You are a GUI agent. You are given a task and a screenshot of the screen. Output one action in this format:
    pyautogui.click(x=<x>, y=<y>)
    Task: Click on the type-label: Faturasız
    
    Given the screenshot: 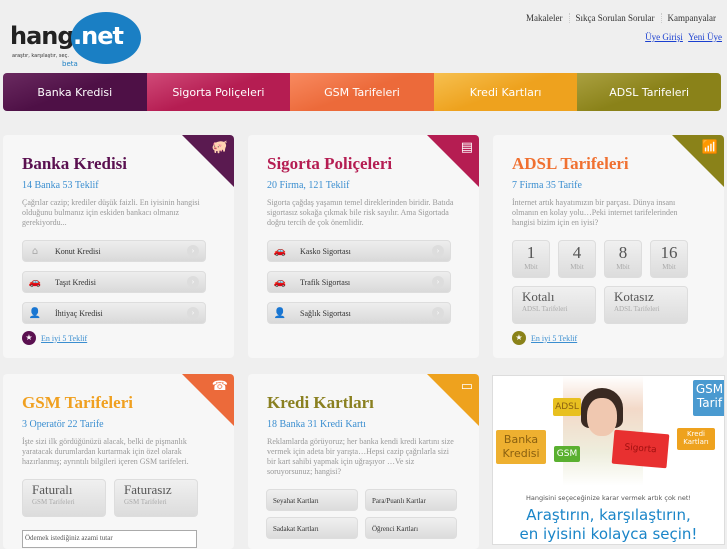 What is the action you would take?
    pyautogui.click(x=148, y=489)
    